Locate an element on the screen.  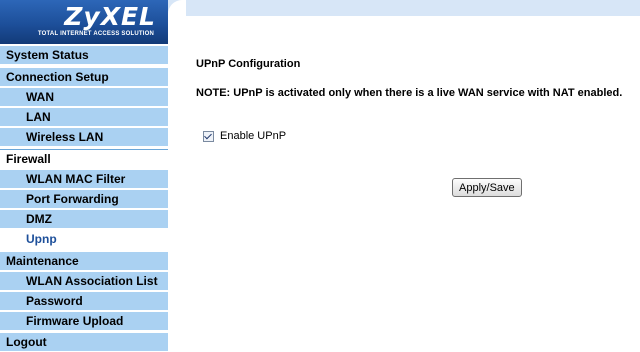
sidebar-item-wireless-lan: Wireless LAN is located at coordinates (84, 137).